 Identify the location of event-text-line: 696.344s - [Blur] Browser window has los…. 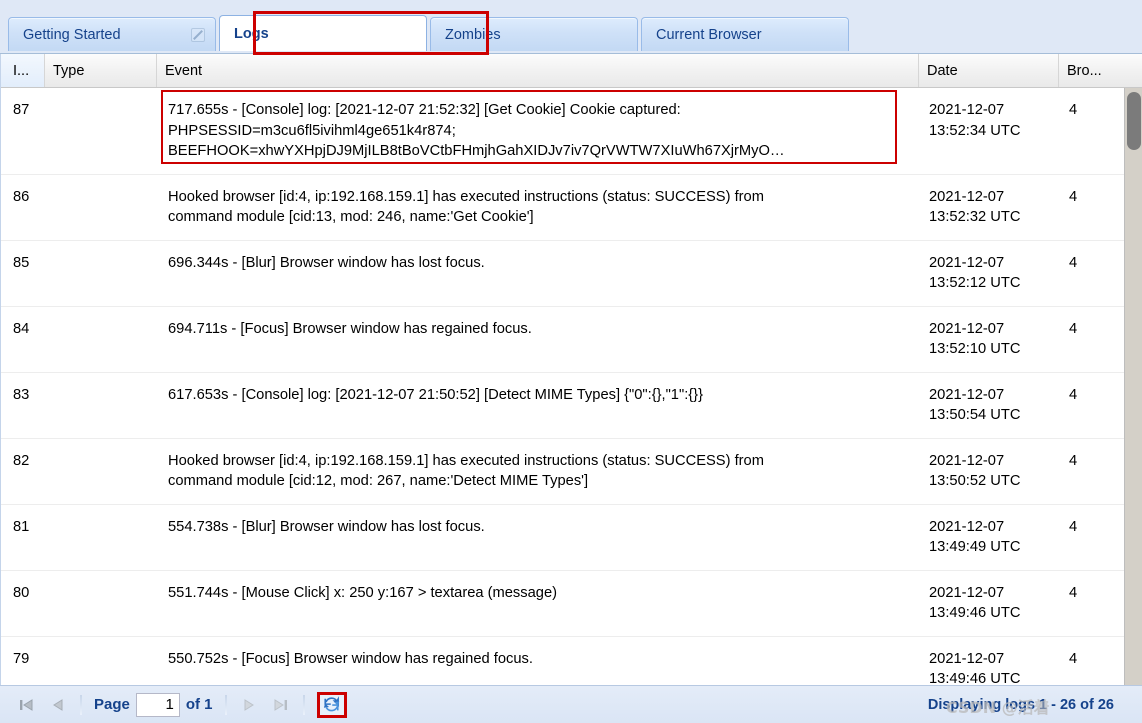
(326, 262).